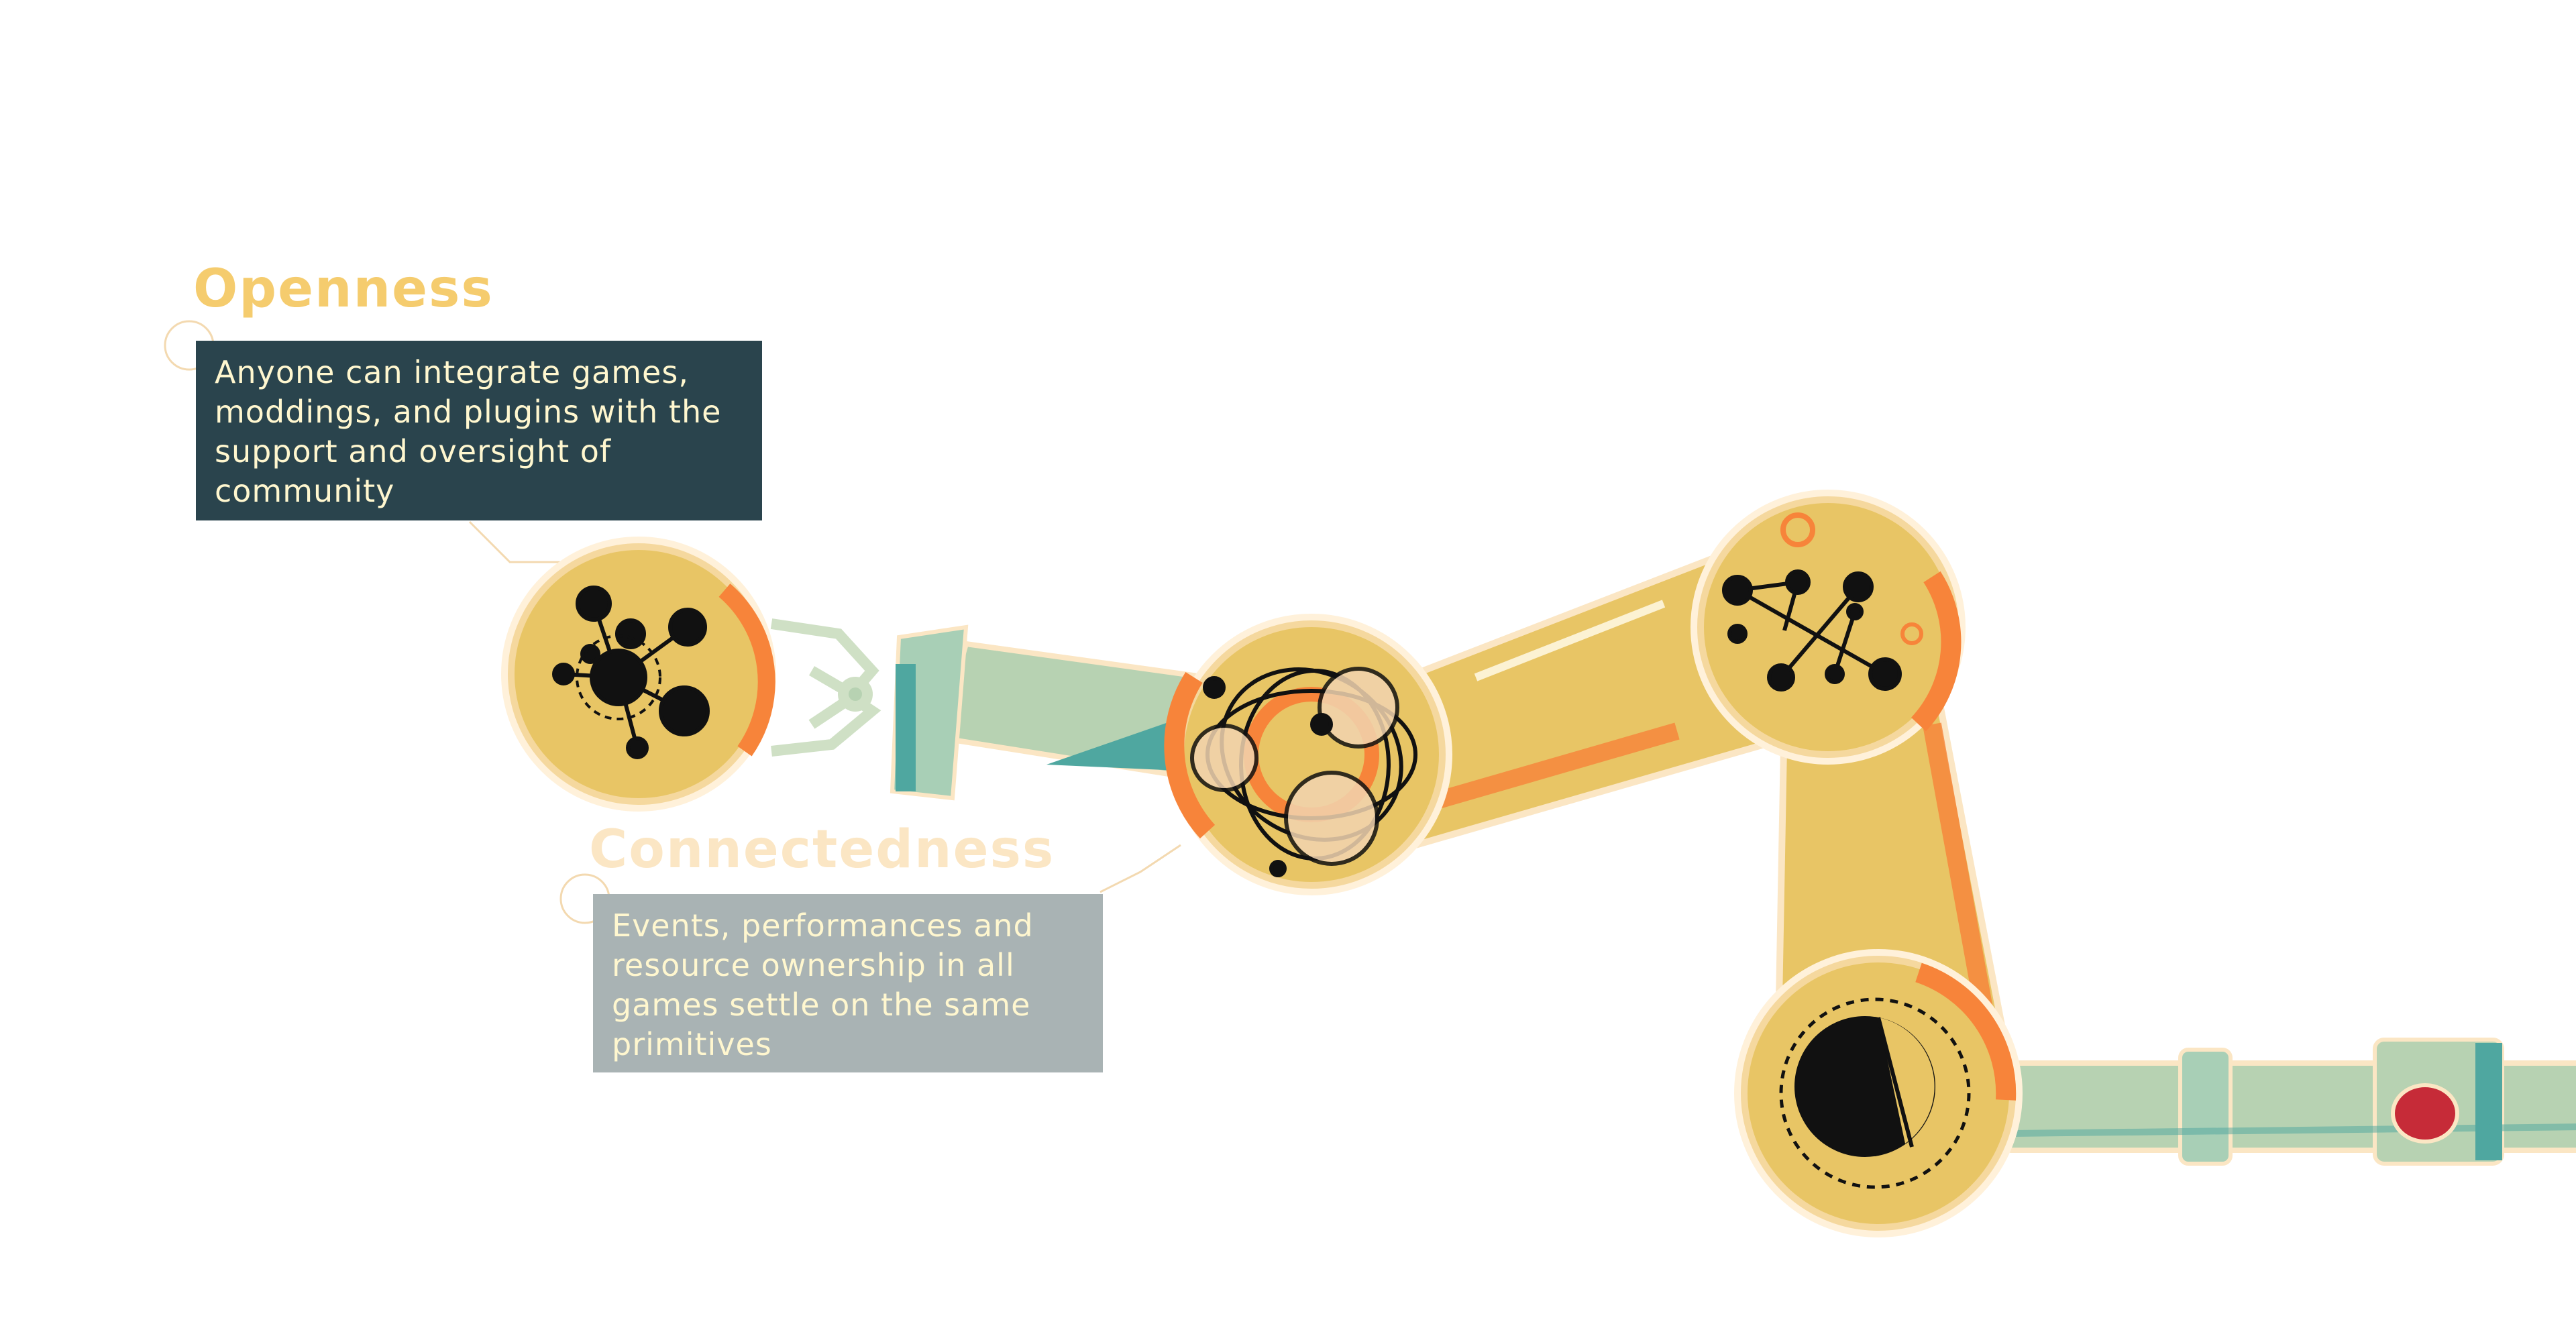  Describe the element at coordinates (343, 289) in the screenshot. I see `openness-title: Openness` at that location.